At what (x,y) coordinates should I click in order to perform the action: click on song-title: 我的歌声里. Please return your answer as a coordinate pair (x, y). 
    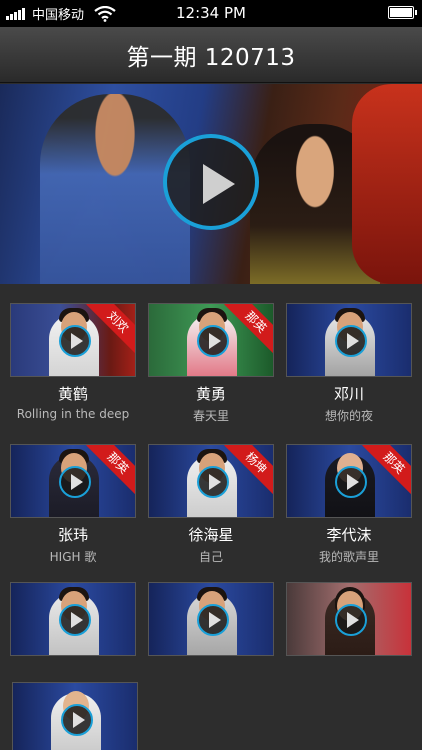
    Looking at the image, I should click on (348, 557).